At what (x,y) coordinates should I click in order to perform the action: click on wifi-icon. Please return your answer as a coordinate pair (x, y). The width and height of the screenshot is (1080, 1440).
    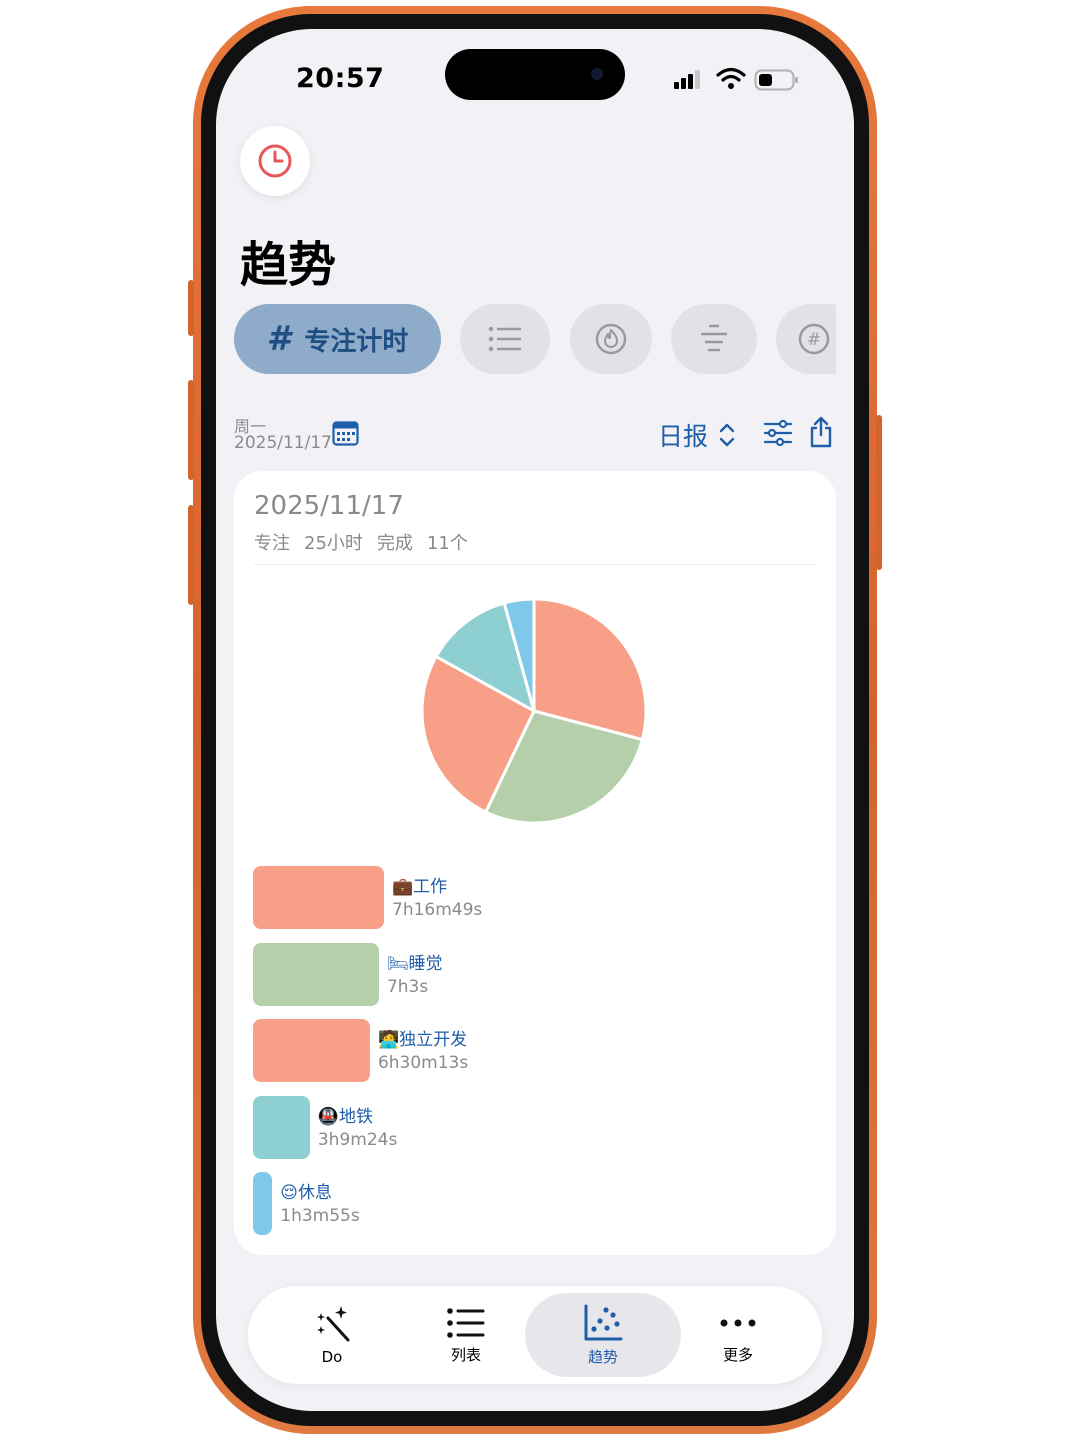
    Looking at the image, I should click on (731, 78).